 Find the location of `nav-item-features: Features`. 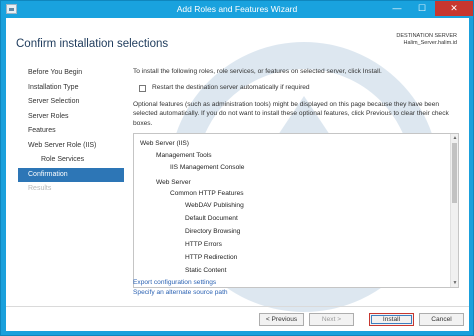

nav-item-features: Features is located at coordinates (71, 131).